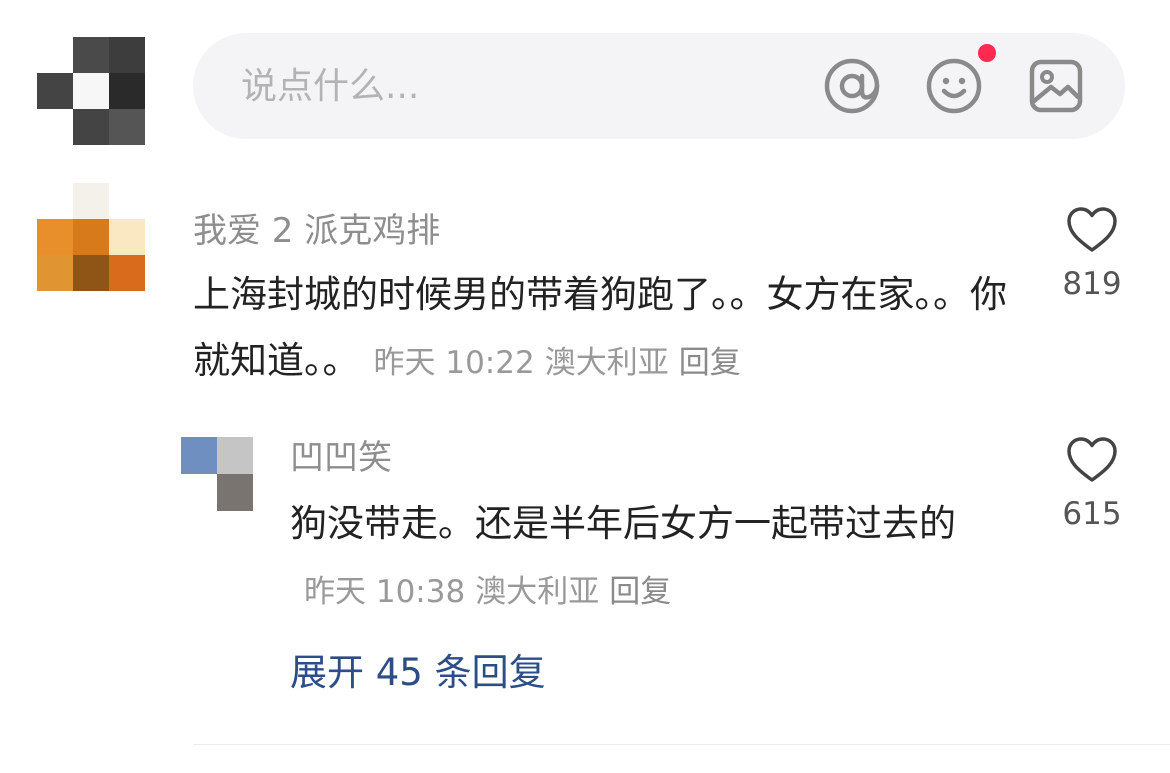  I want to click on image-icon, so click(1056, 86).